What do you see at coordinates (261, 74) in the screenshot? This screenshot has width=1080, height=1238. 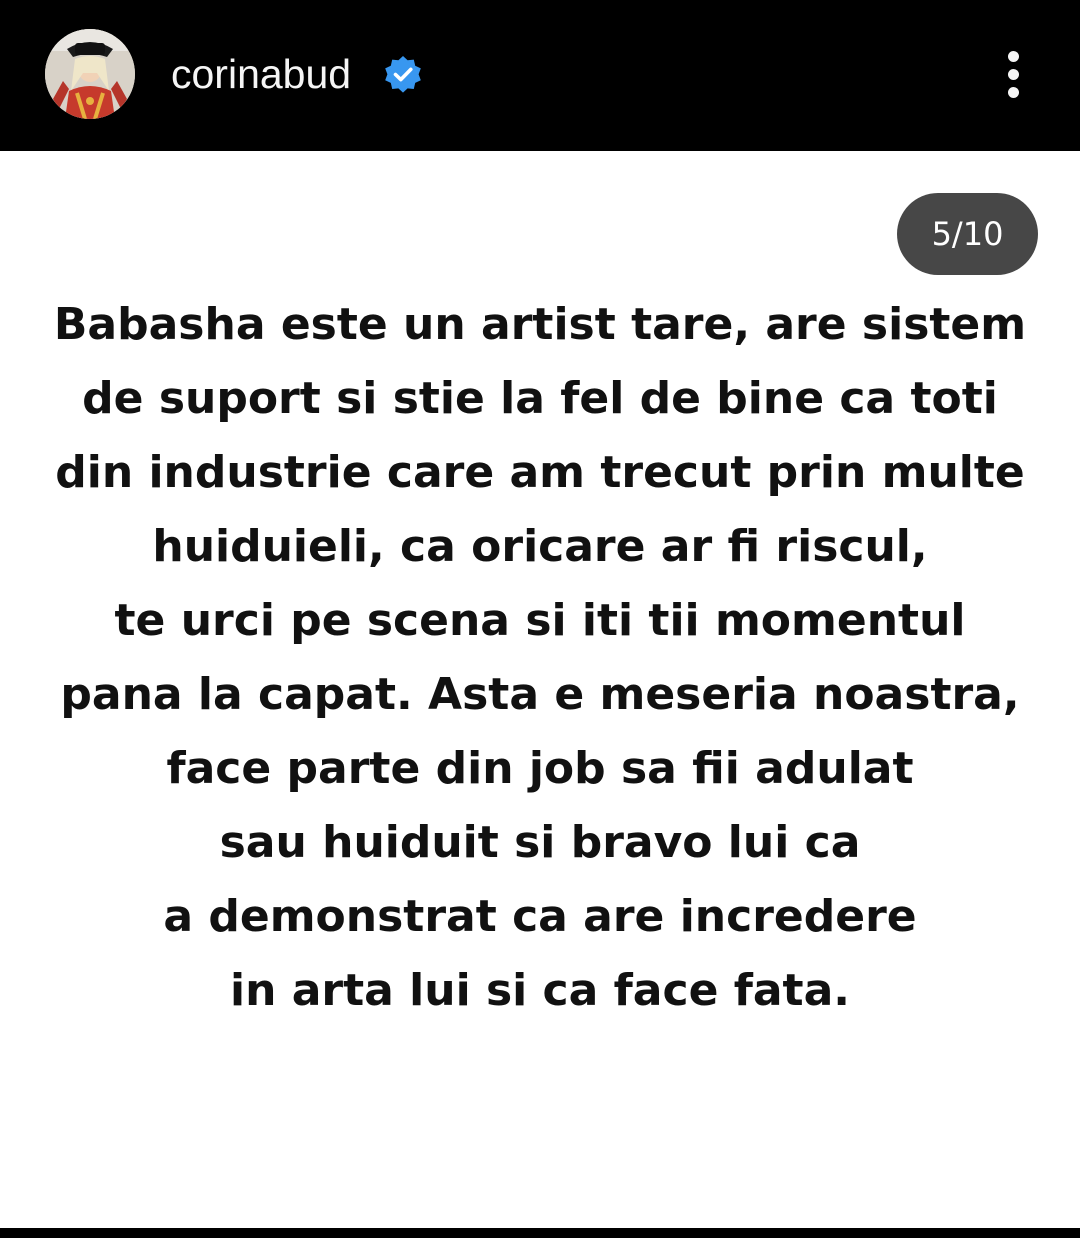 I see `username: corinabud` at bounding box center [261, 74].